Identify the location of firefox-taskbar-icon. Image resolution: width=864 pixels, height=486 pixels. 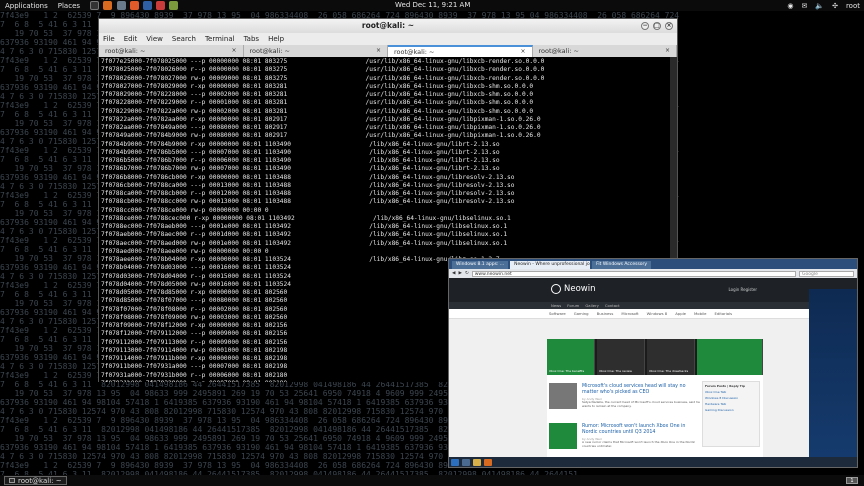
(488, 462).